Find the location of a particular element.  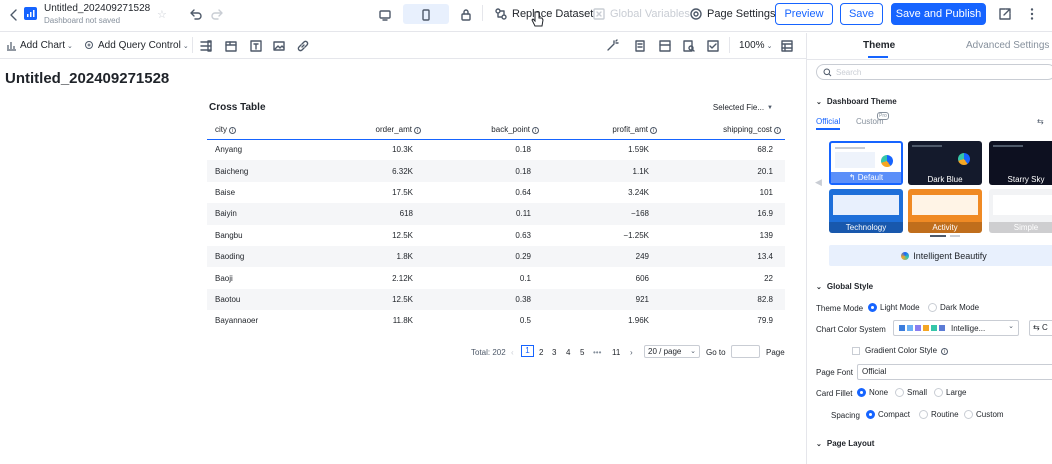

thumb-block is located at coordinates (855, 160).